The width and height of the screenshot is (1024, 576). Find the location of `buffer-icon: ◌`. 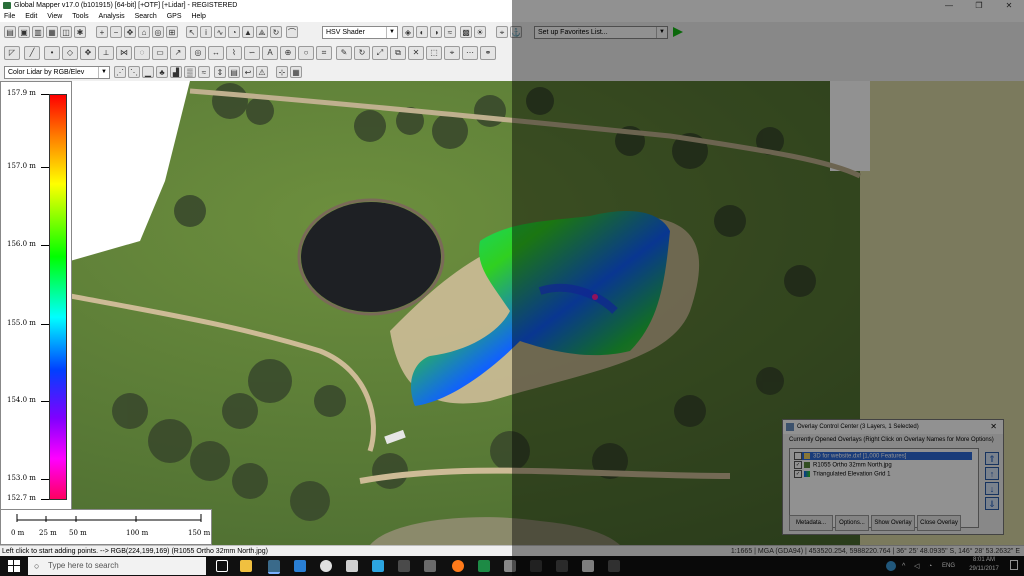

buffer-icon: ◌ is located at coordinates (142, 53).